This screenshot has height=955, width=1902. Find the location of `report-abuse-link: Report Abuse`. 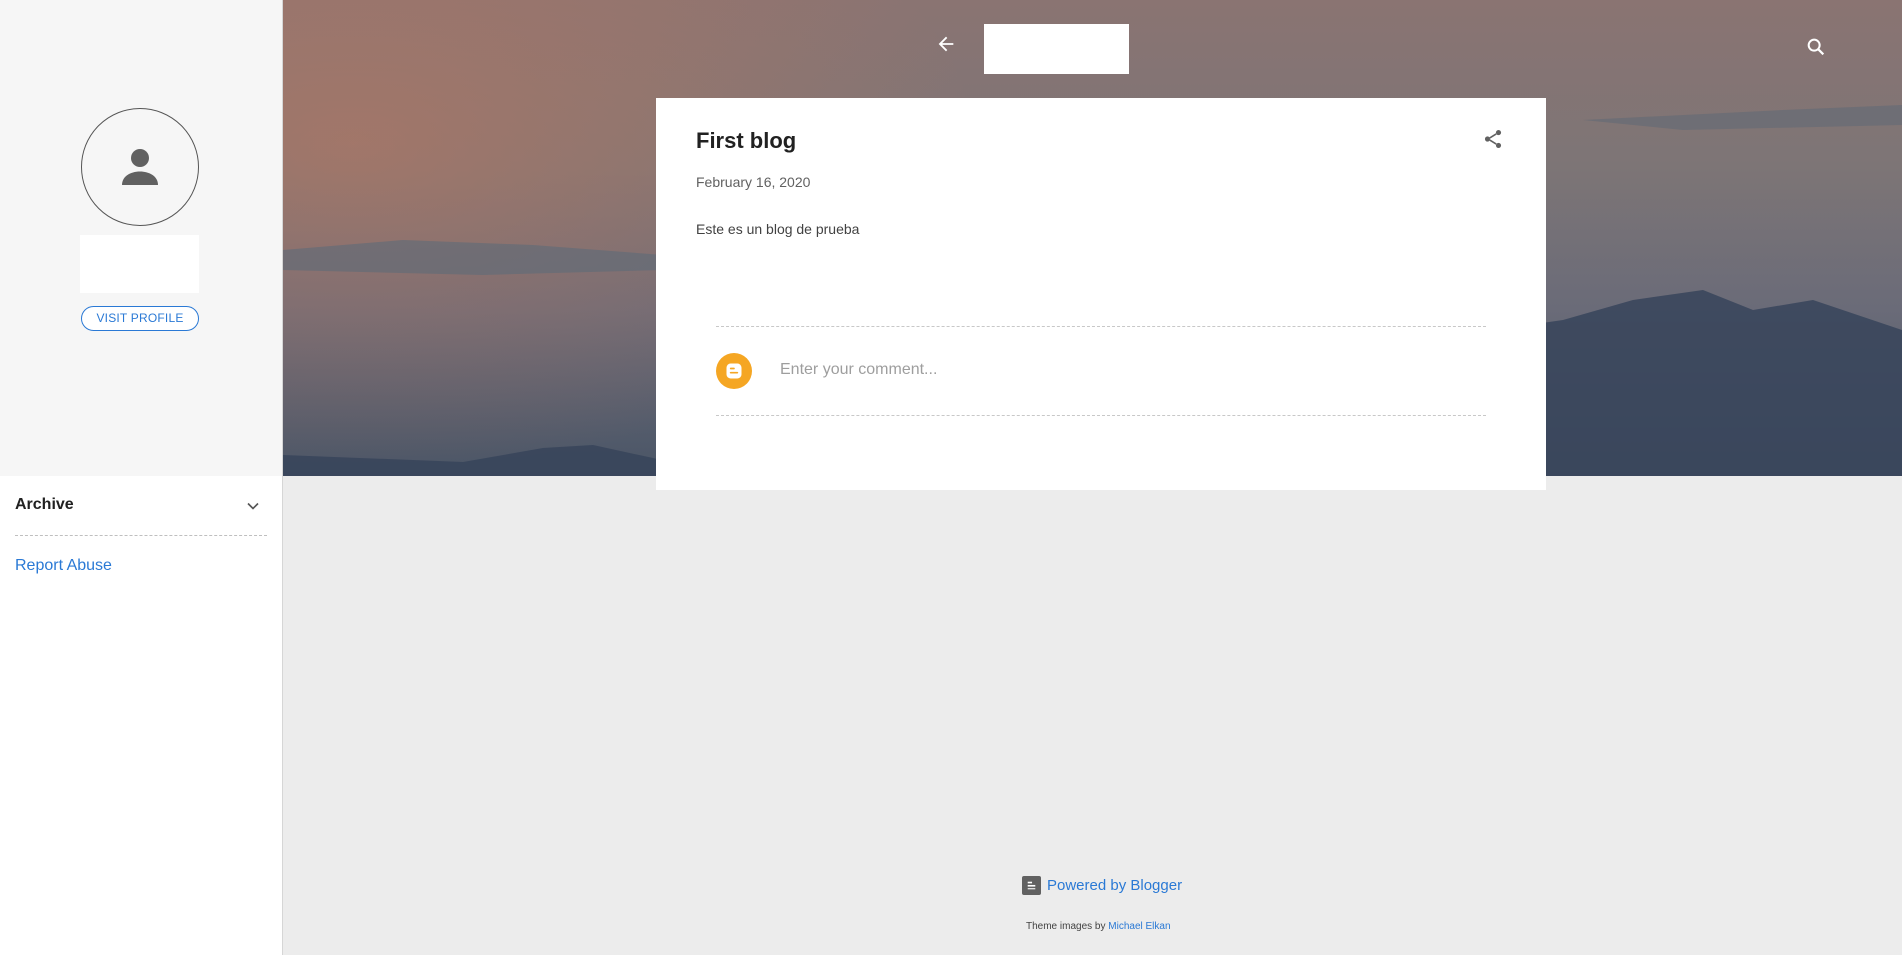

report-abuse-link: Report Abuse is located at coordinates (63, 566).